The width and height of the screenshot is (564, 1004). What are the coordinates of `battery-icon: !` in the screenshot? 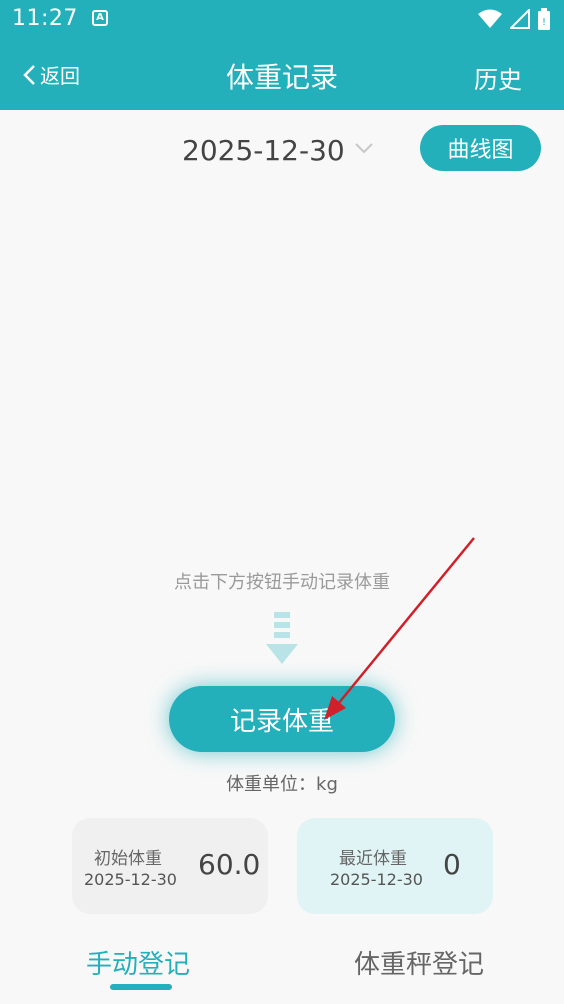 It's located at (544, 19).